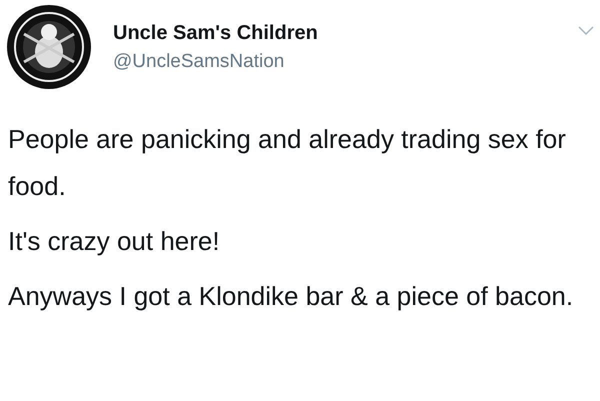 This screenshot has height=401, width=600. Describe the element at coordinates (114, 241) in the screenshot. I see `tweet-paragraph: It's crazy out here!` at that location.